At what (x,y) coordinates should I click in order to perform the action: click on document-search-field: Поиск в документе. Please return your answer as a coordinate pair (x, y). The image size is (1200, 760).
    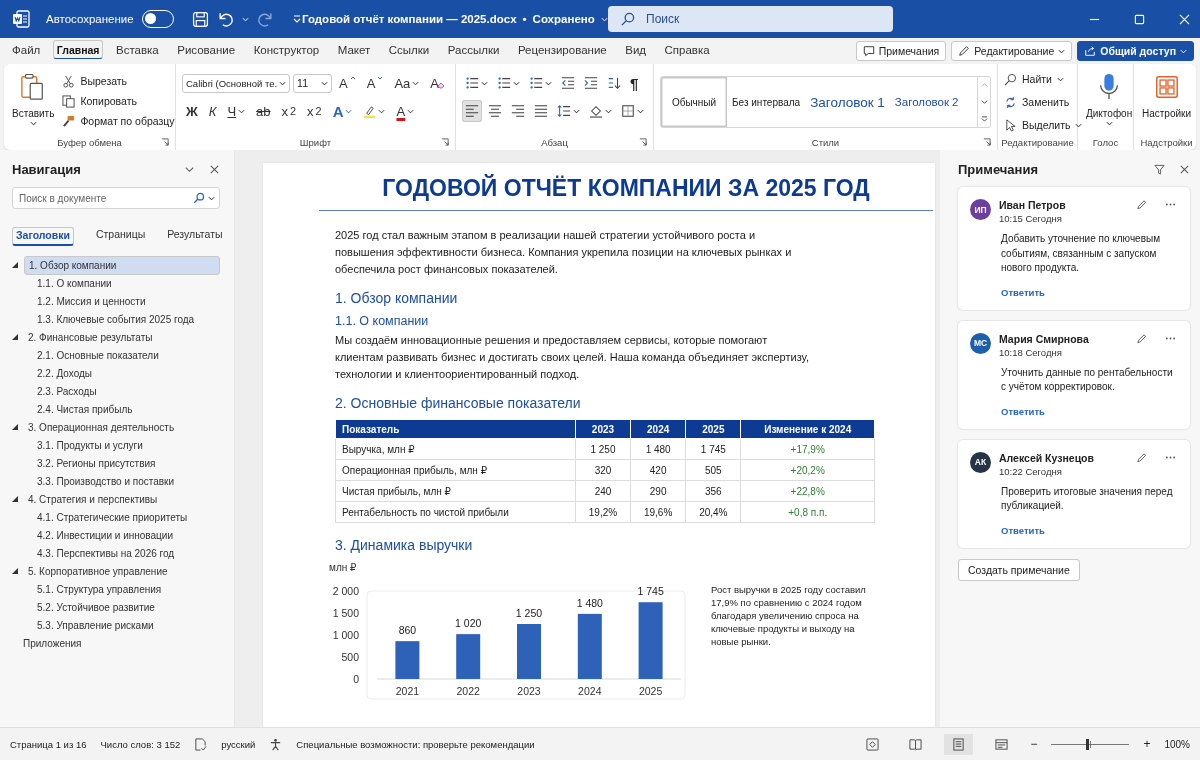
    Looking at the image, I should click on (116, 198).